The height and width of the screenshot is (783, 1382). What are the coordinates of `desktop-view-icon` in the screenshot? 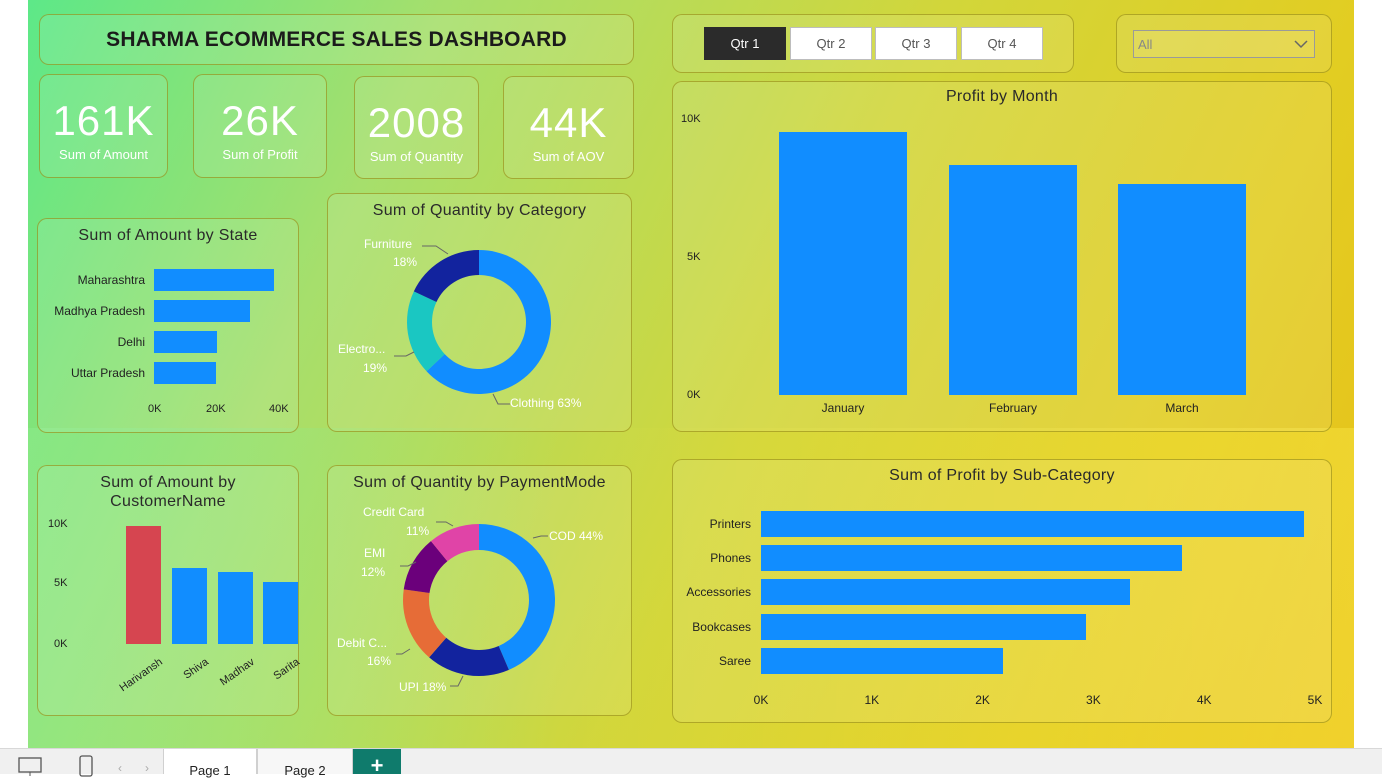 It's located at (30, 767).